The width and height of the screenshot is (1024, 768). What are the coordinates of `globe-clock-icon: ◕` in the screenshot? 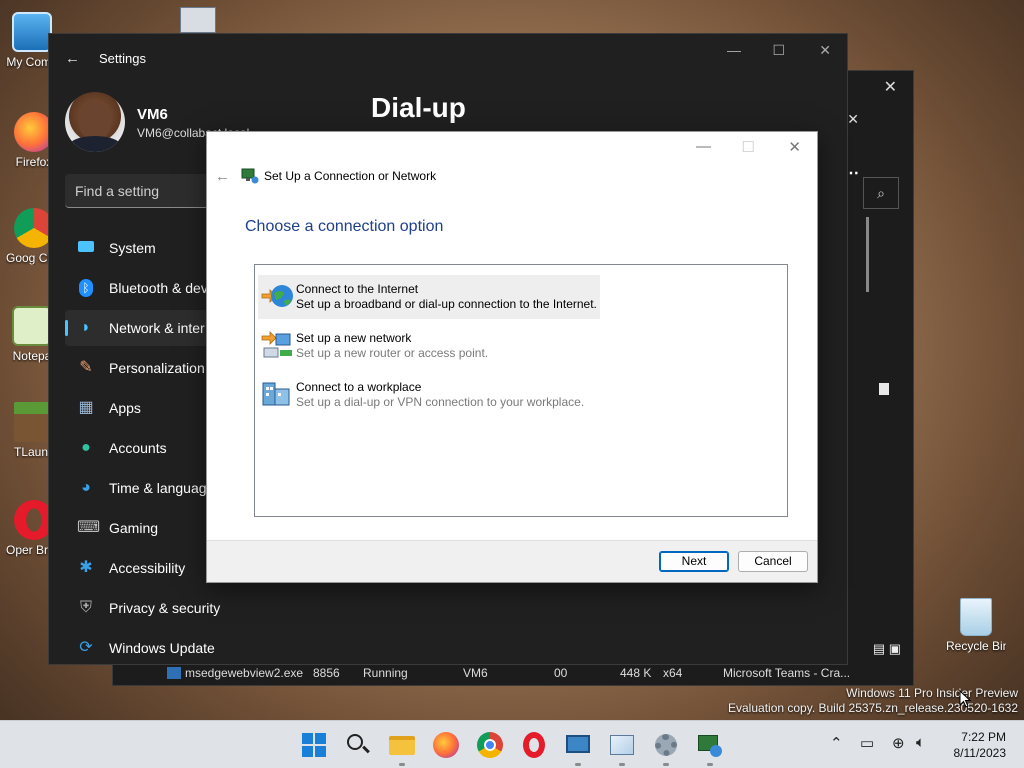 It's located at (86, 487).